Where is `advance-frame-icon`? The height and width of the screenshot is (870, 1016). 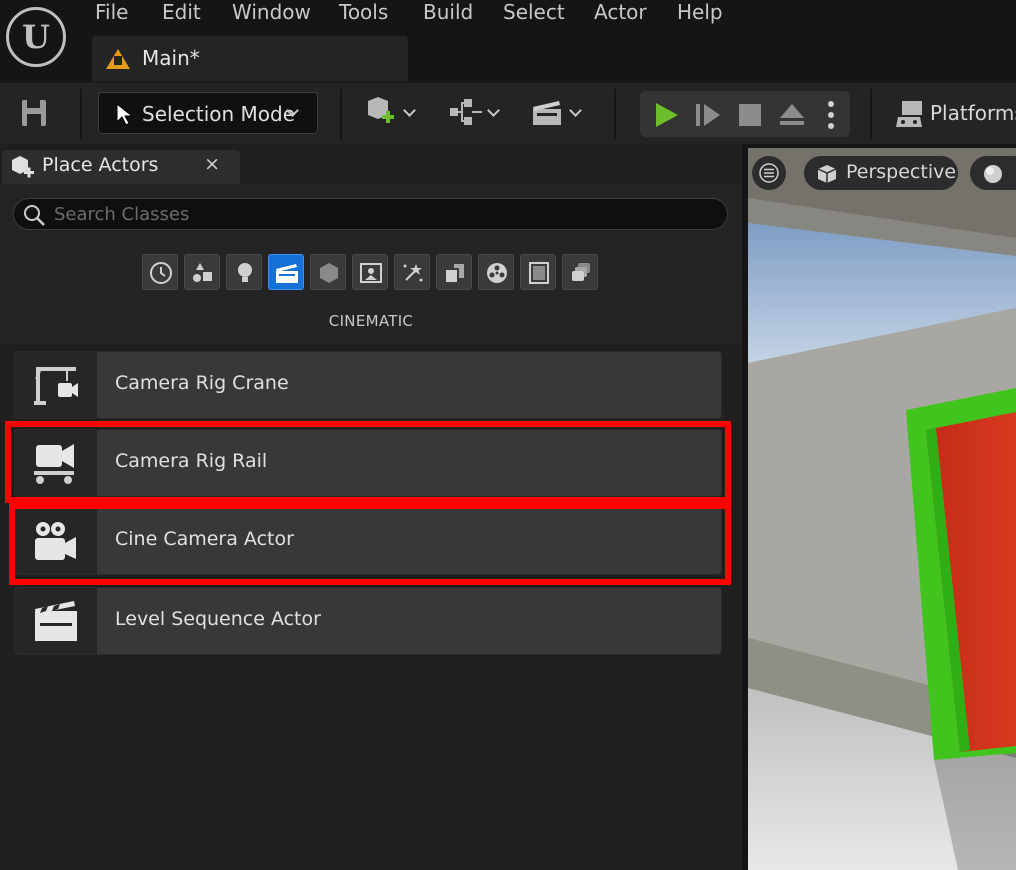
advance-frame-icon is located at coordinates (708, 115).